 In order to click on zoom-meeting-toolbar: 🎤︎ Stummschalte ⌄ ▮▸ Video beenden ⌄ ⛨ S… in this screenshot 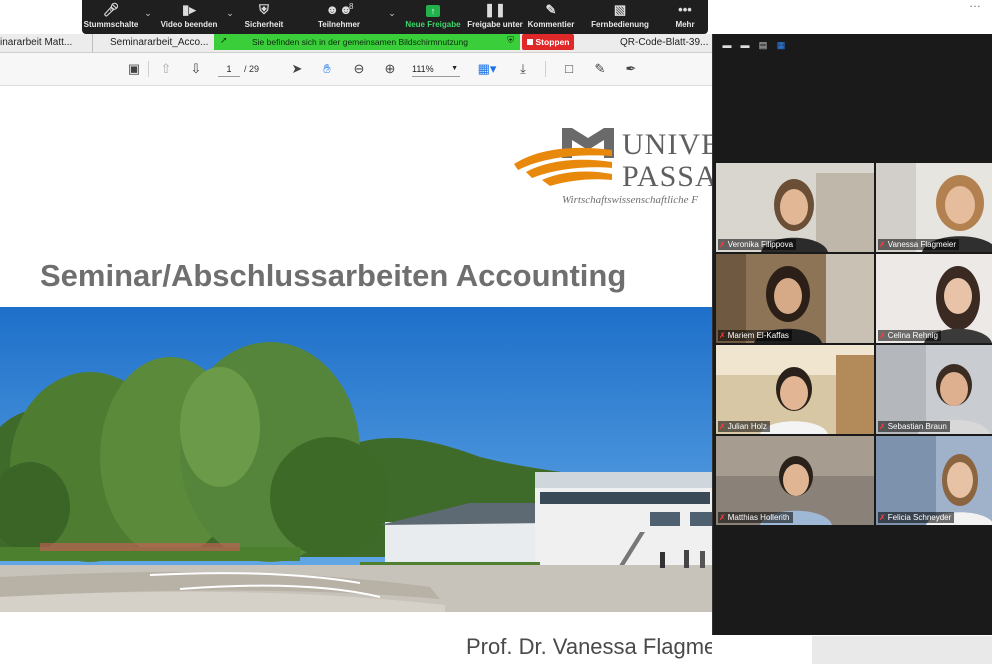, I will do `click(395, 17)`.